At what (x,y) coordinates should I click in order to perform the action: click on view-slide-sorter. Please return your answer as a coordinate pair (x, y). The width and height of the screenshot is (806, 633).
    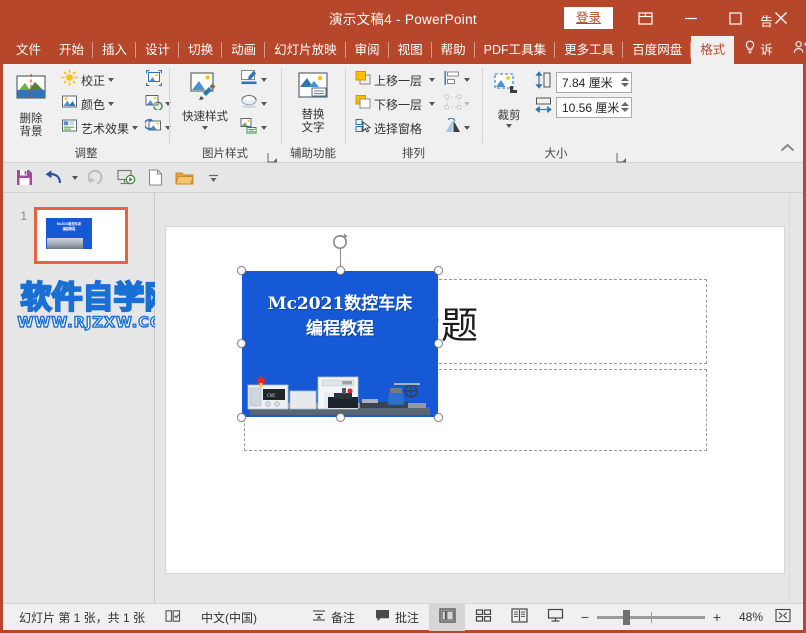
    Looking at the image, I should click on (483, 617).